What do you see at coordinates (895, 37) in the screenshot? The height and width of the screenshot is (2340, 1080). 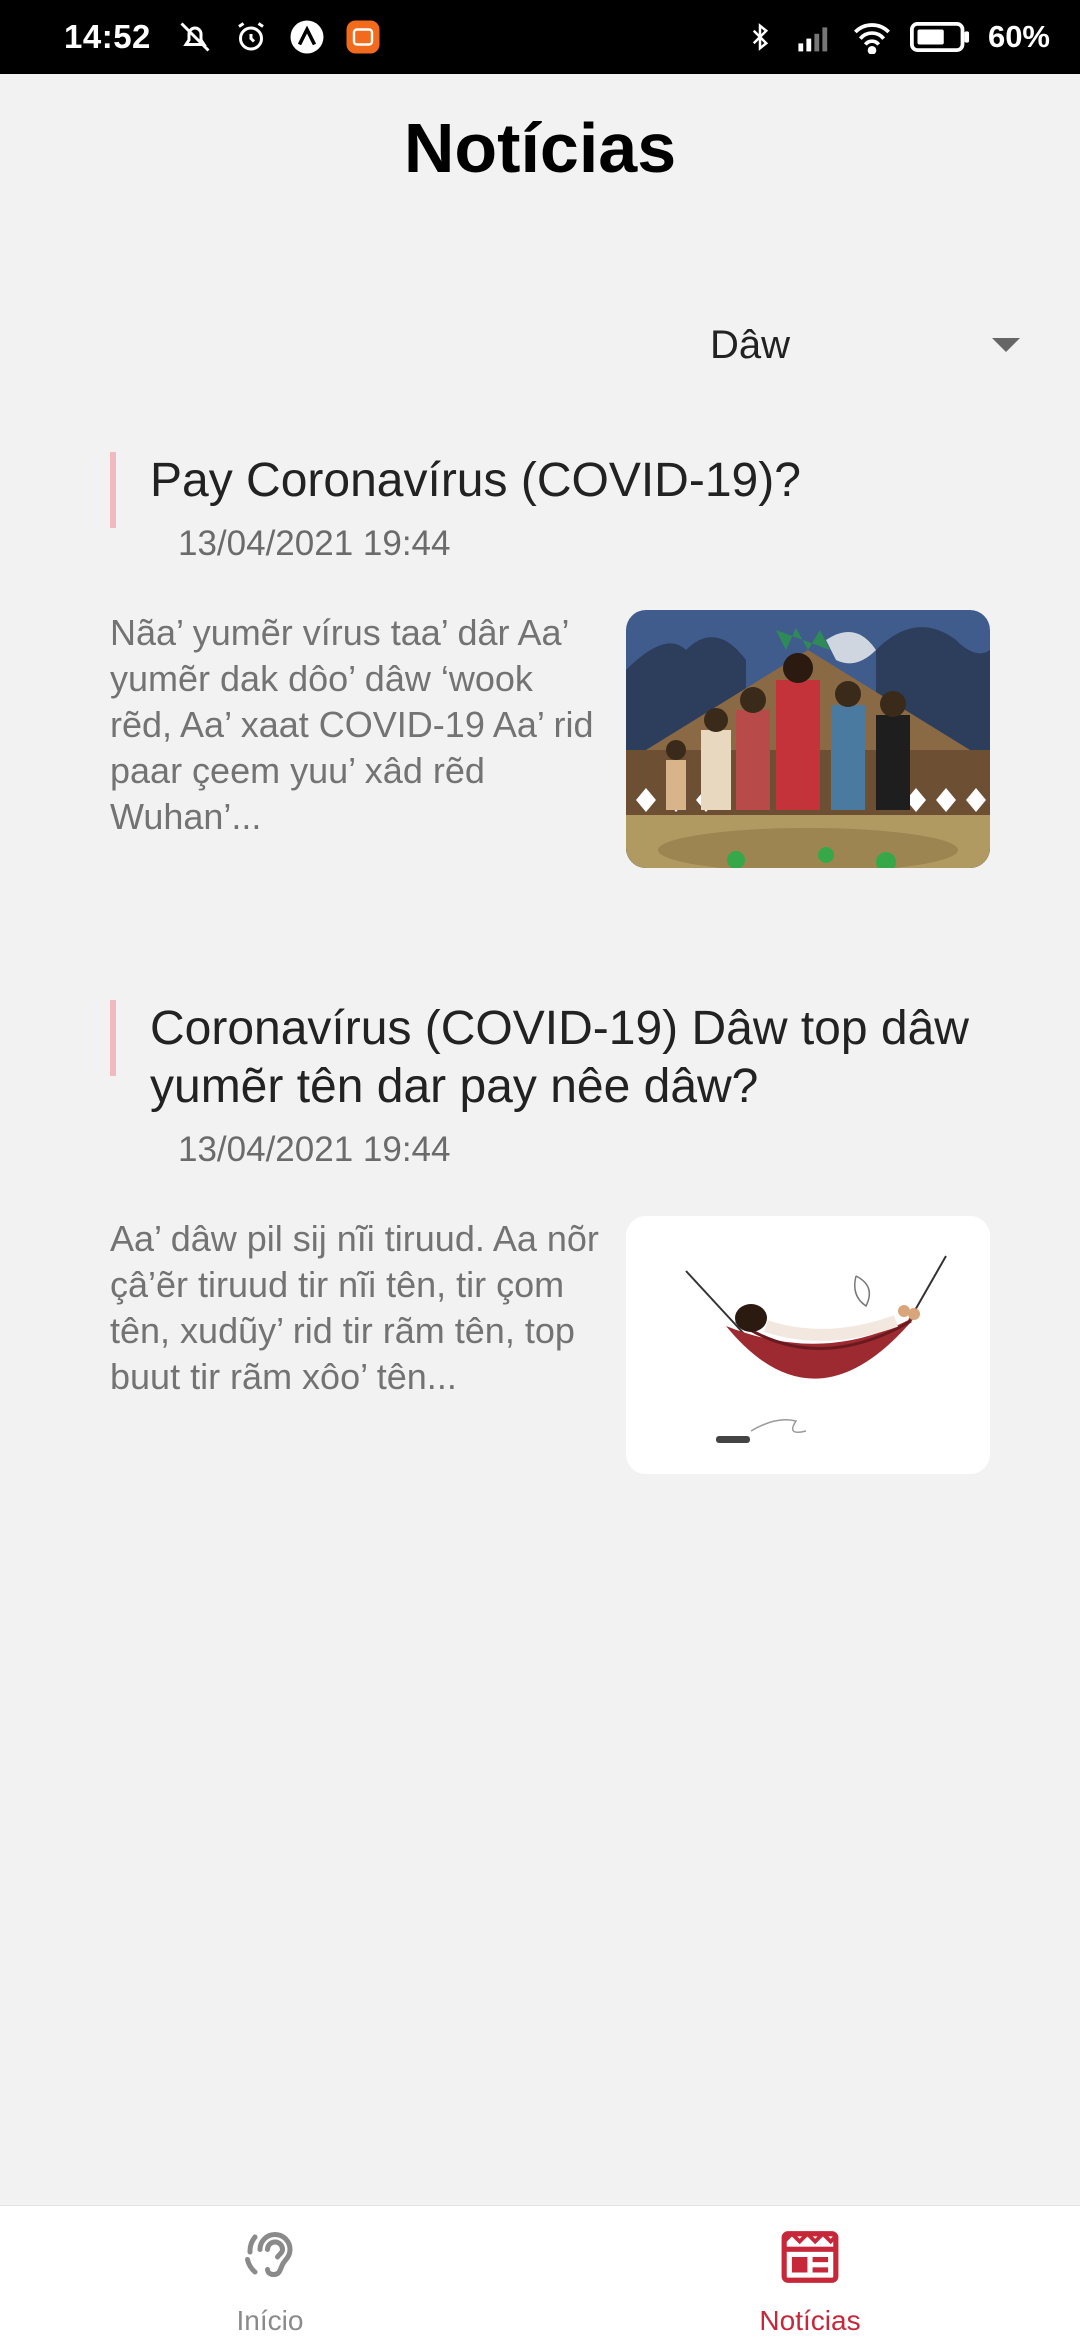 I see `status-bar-right: 60%` at bounding box center [895, 37].